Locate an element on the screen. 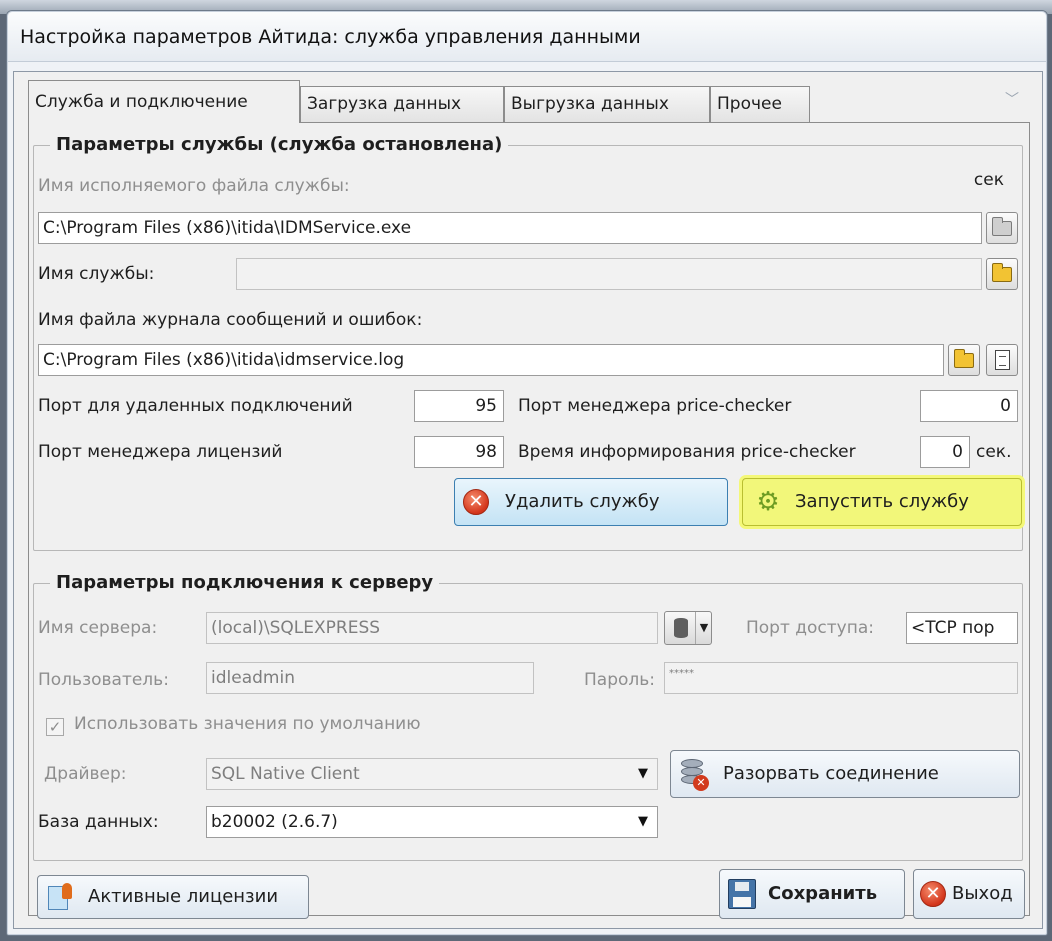 The width and height of the screenshot is (1052, 941). delete-service-button: ✕ Удалить службу is located at coordinates (591, 502).